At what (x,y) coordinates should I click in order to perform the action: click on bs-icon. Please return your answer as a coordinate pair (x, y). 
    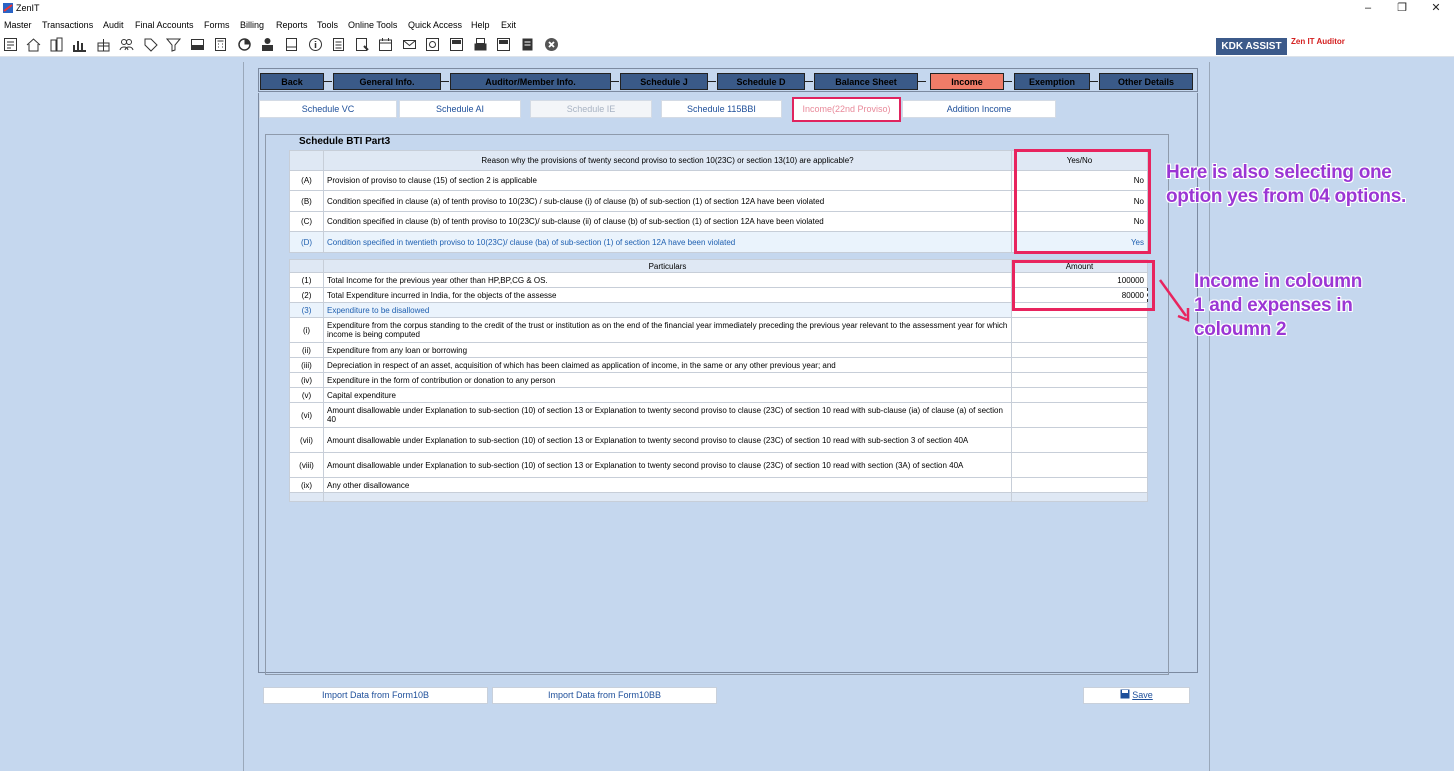
    Looking at the image, I should click on (456, 44).